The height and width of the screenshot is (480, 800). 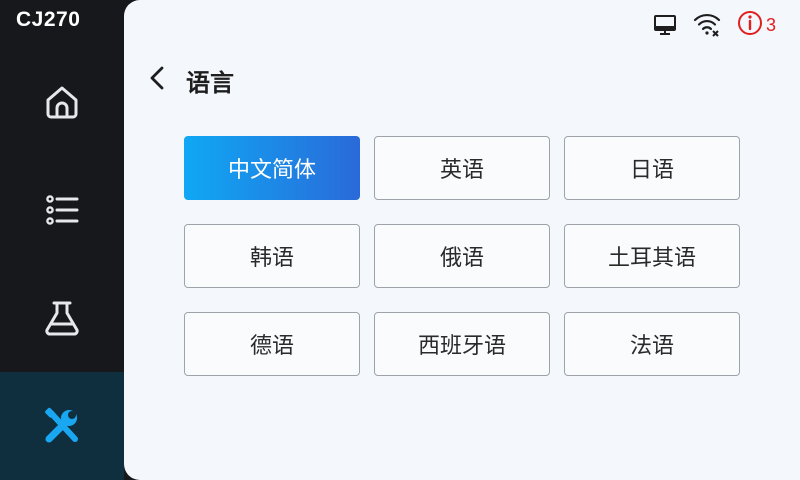 I want to click on language-option-russian: 俄语, so click(x=462, y=256).